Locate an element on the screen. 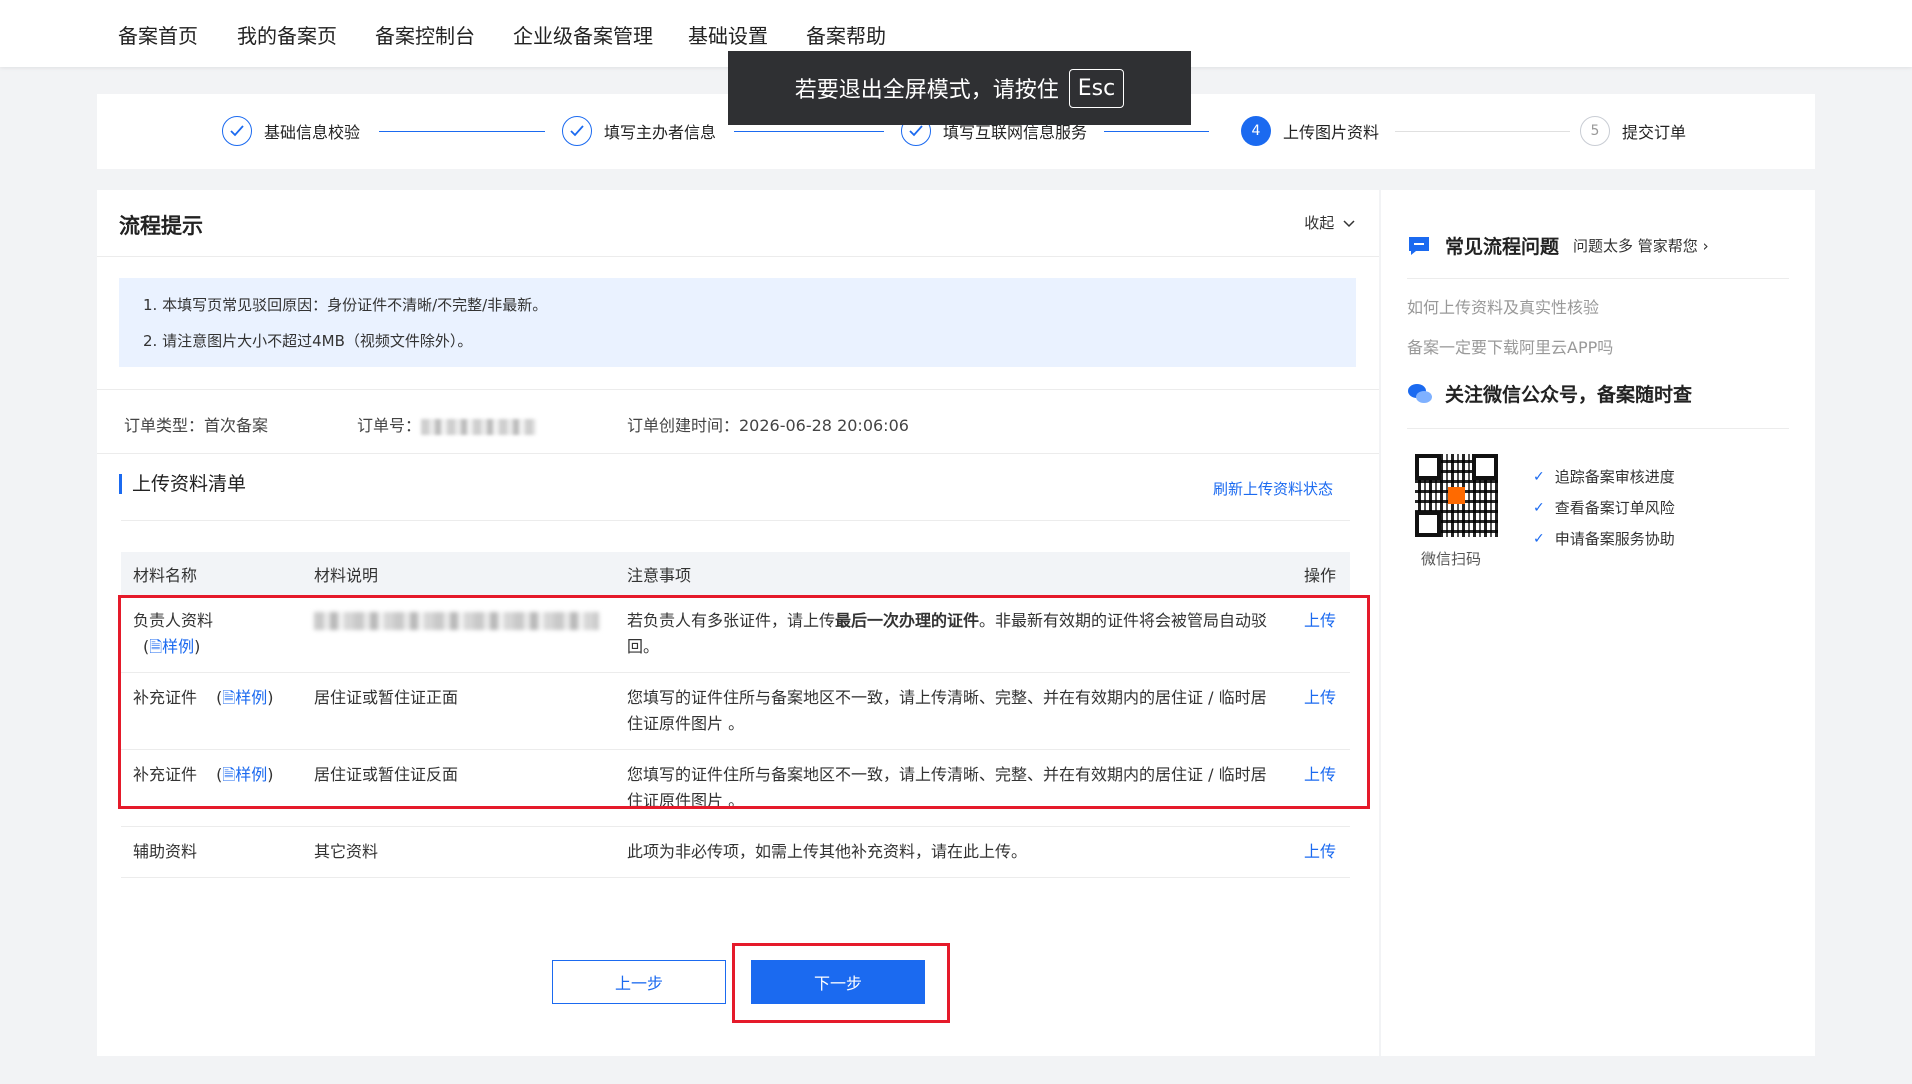 The width and height of the screenshot is (1912, 1084). qr-code is located at coordinates (1456, 495).